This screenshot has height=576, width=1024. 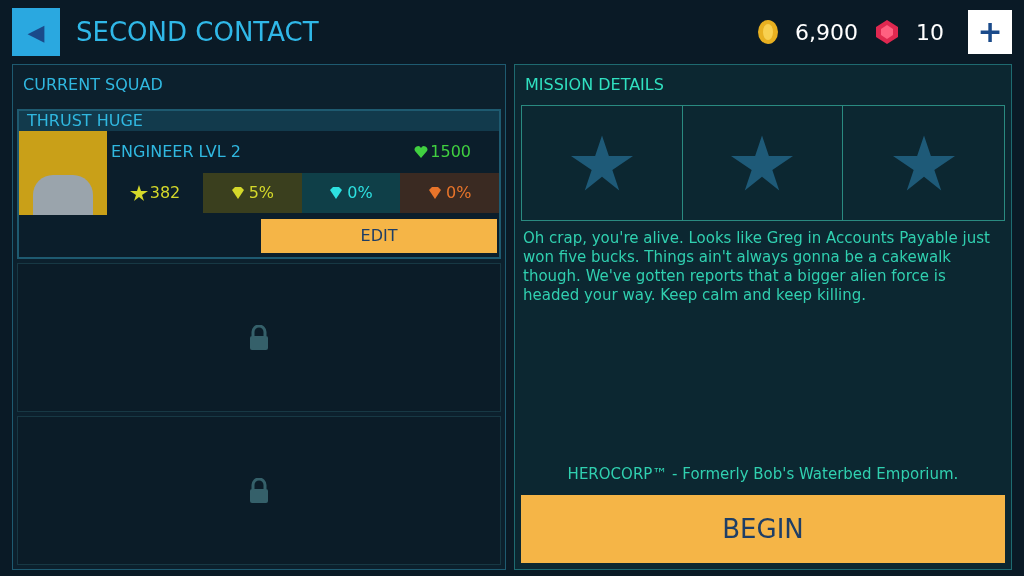 What do you see at coordinates (421, 152) in the screenshot?
I see `heart-icon` at bounding box center [421, 152].